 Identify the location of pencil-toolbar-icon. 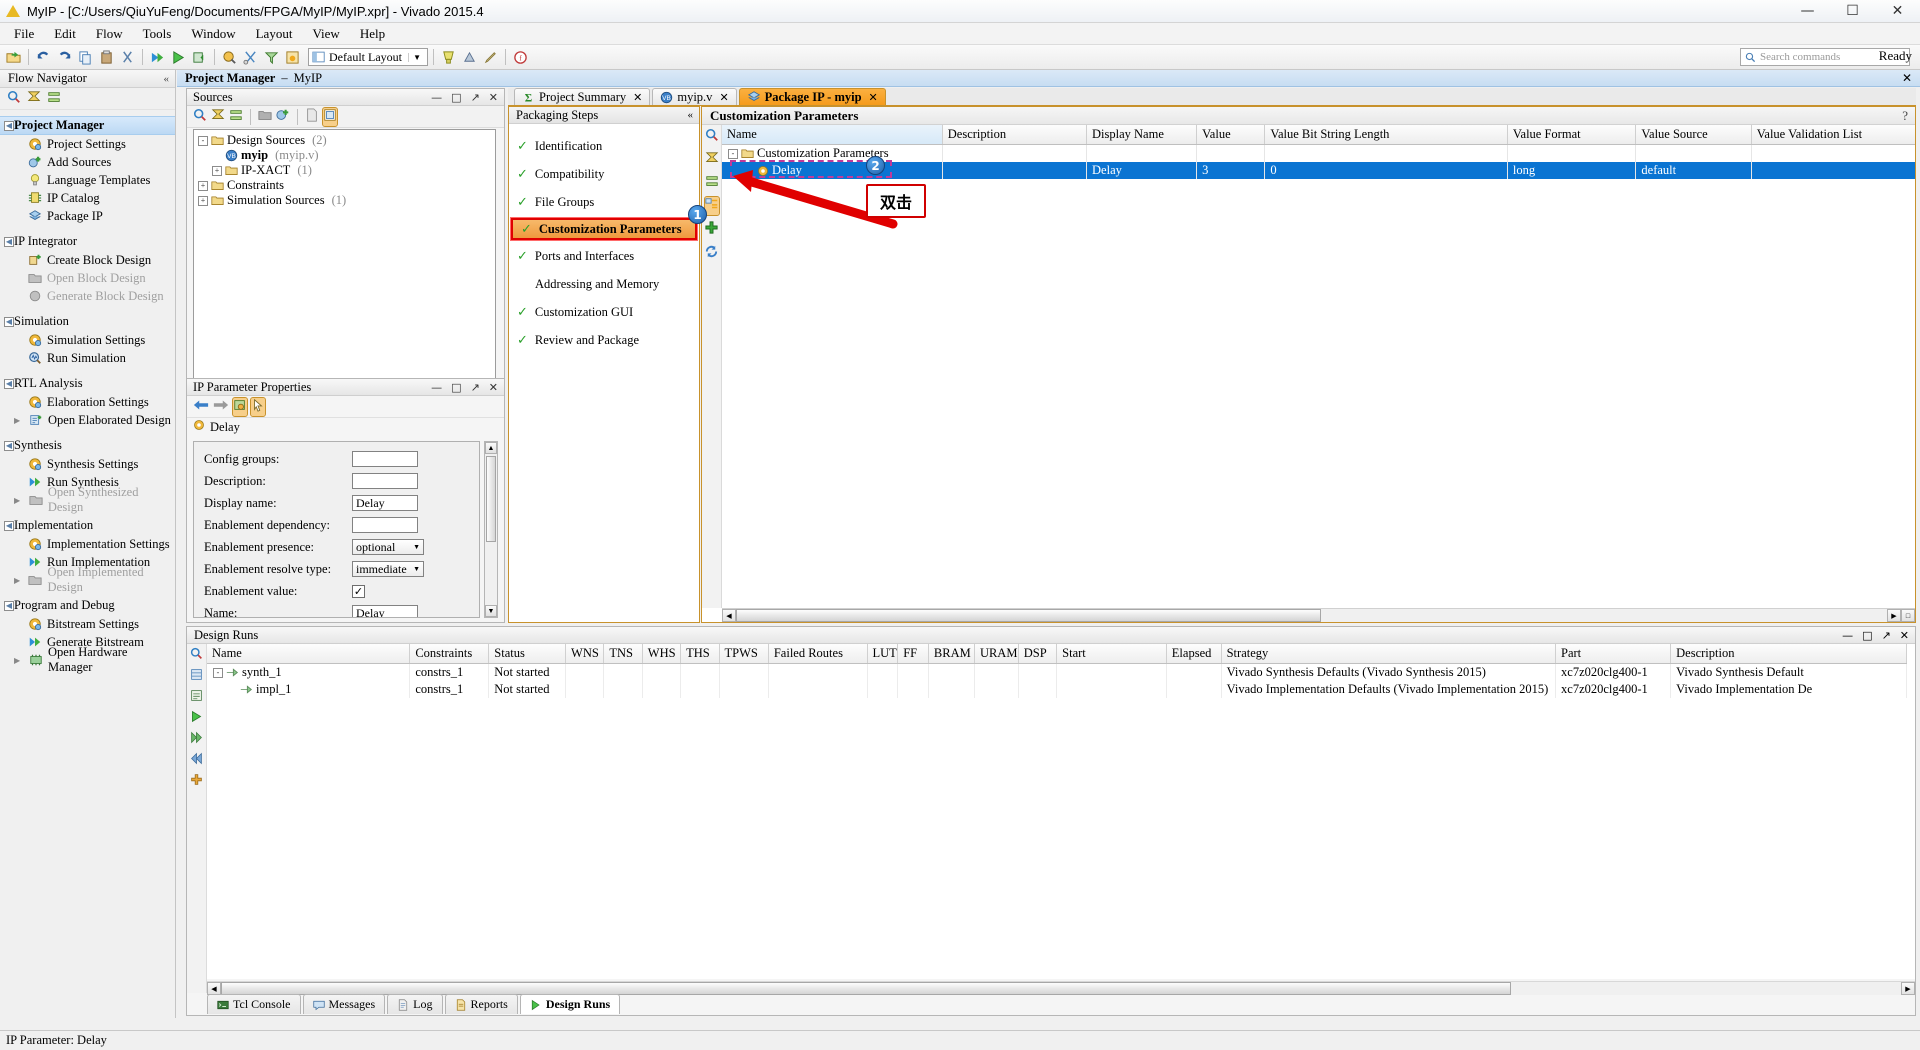
(490, 57).